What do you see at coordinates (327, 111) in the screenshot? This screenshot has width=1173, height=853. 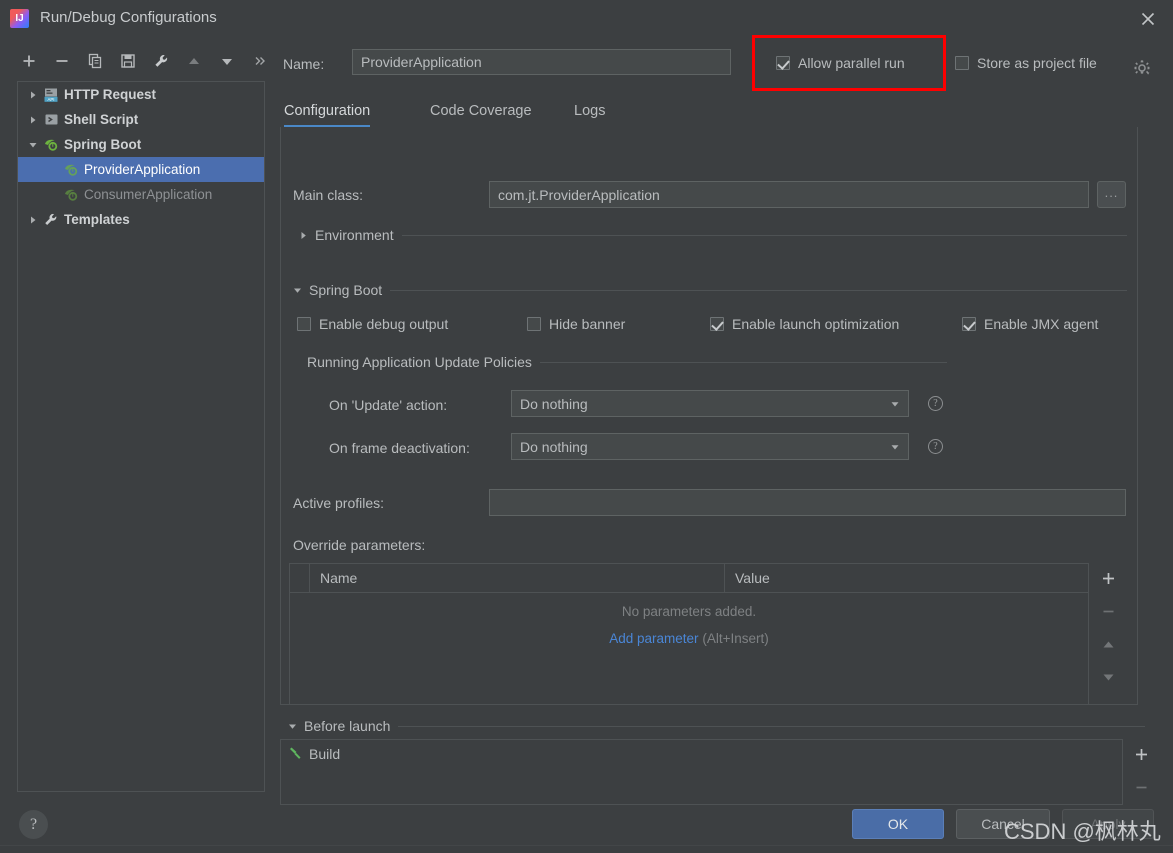 I see `tab-configuration: Configuration` at bounding box center [327, 111].